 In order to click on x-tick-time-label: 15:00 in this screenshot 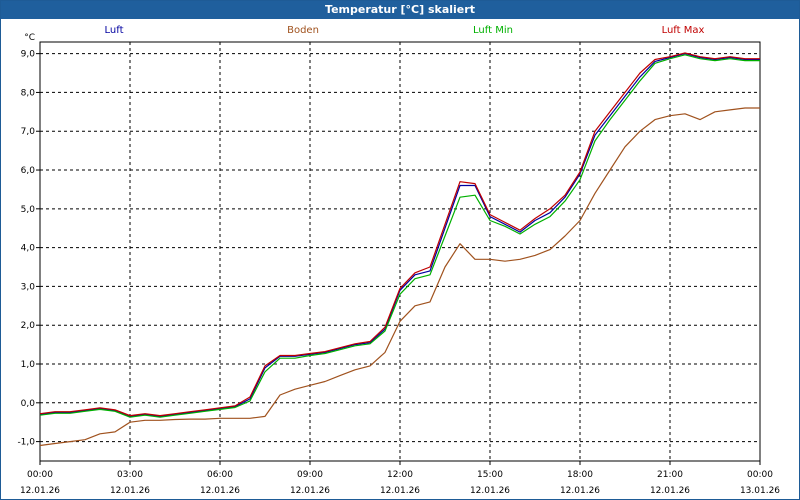, I will do `click(490, 475)`.